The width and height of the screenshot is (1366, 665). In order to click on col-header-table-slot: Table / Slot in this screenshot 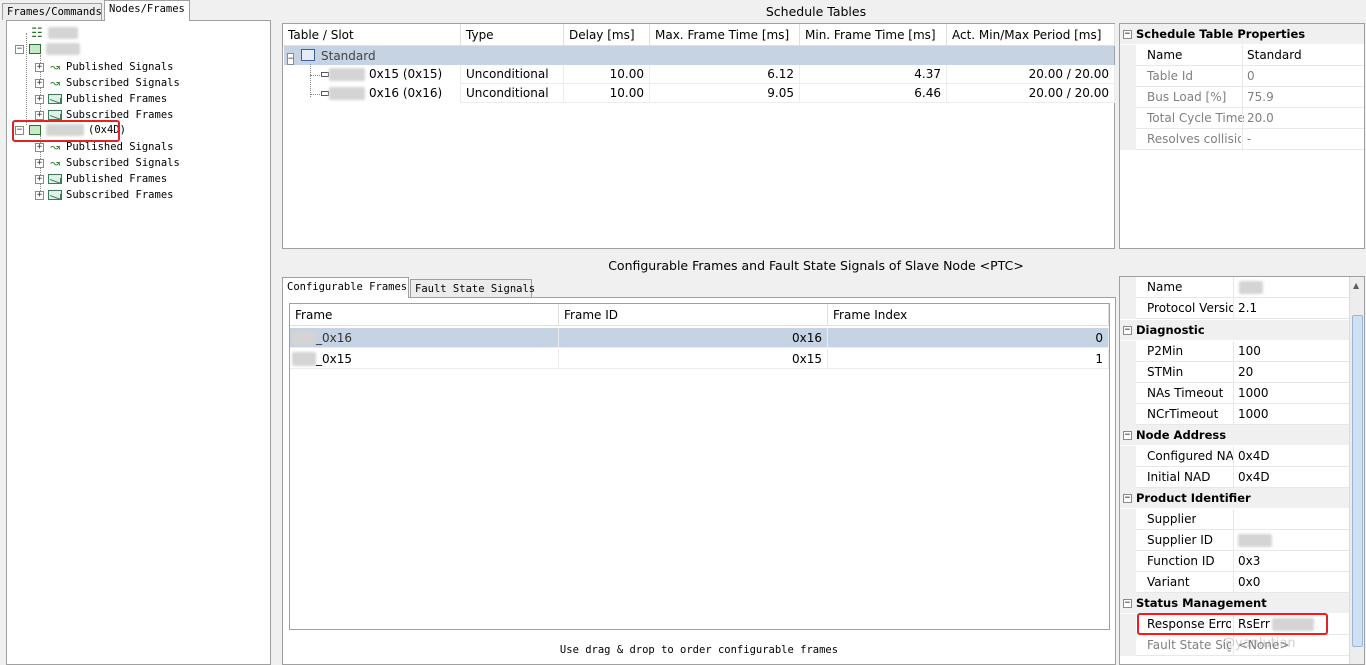, I will do `click(372, 35)`.